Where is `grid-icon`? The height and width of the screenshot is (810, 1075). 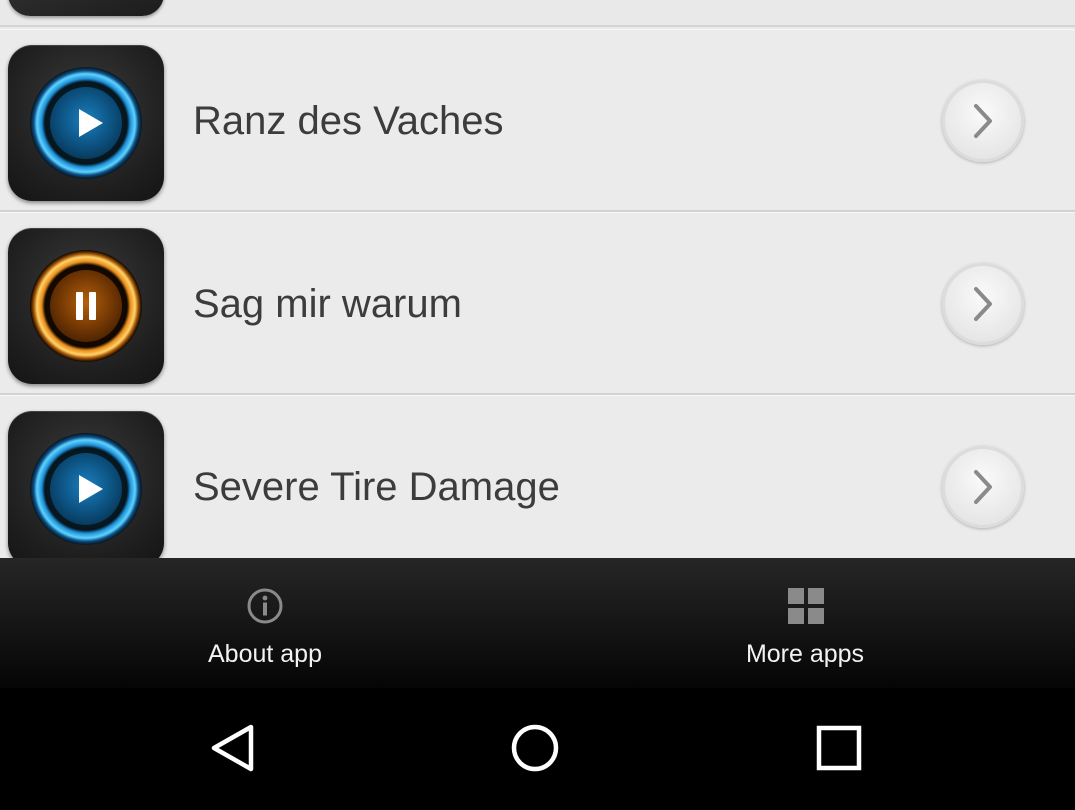 grid-icon is located at coordinates (805, 606).